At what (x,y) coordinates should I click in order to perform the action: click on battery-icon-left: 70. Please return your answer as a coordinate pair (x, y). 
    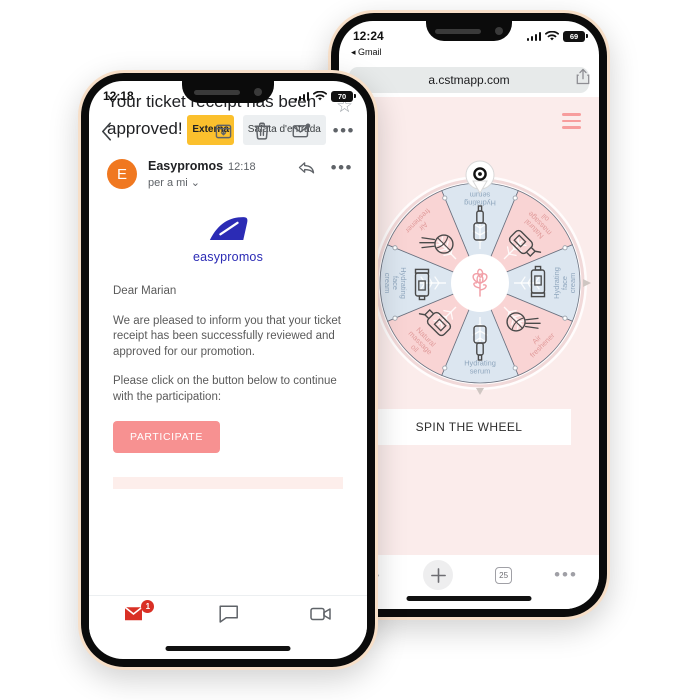
    Looking at the image, I should click on (343, 96).